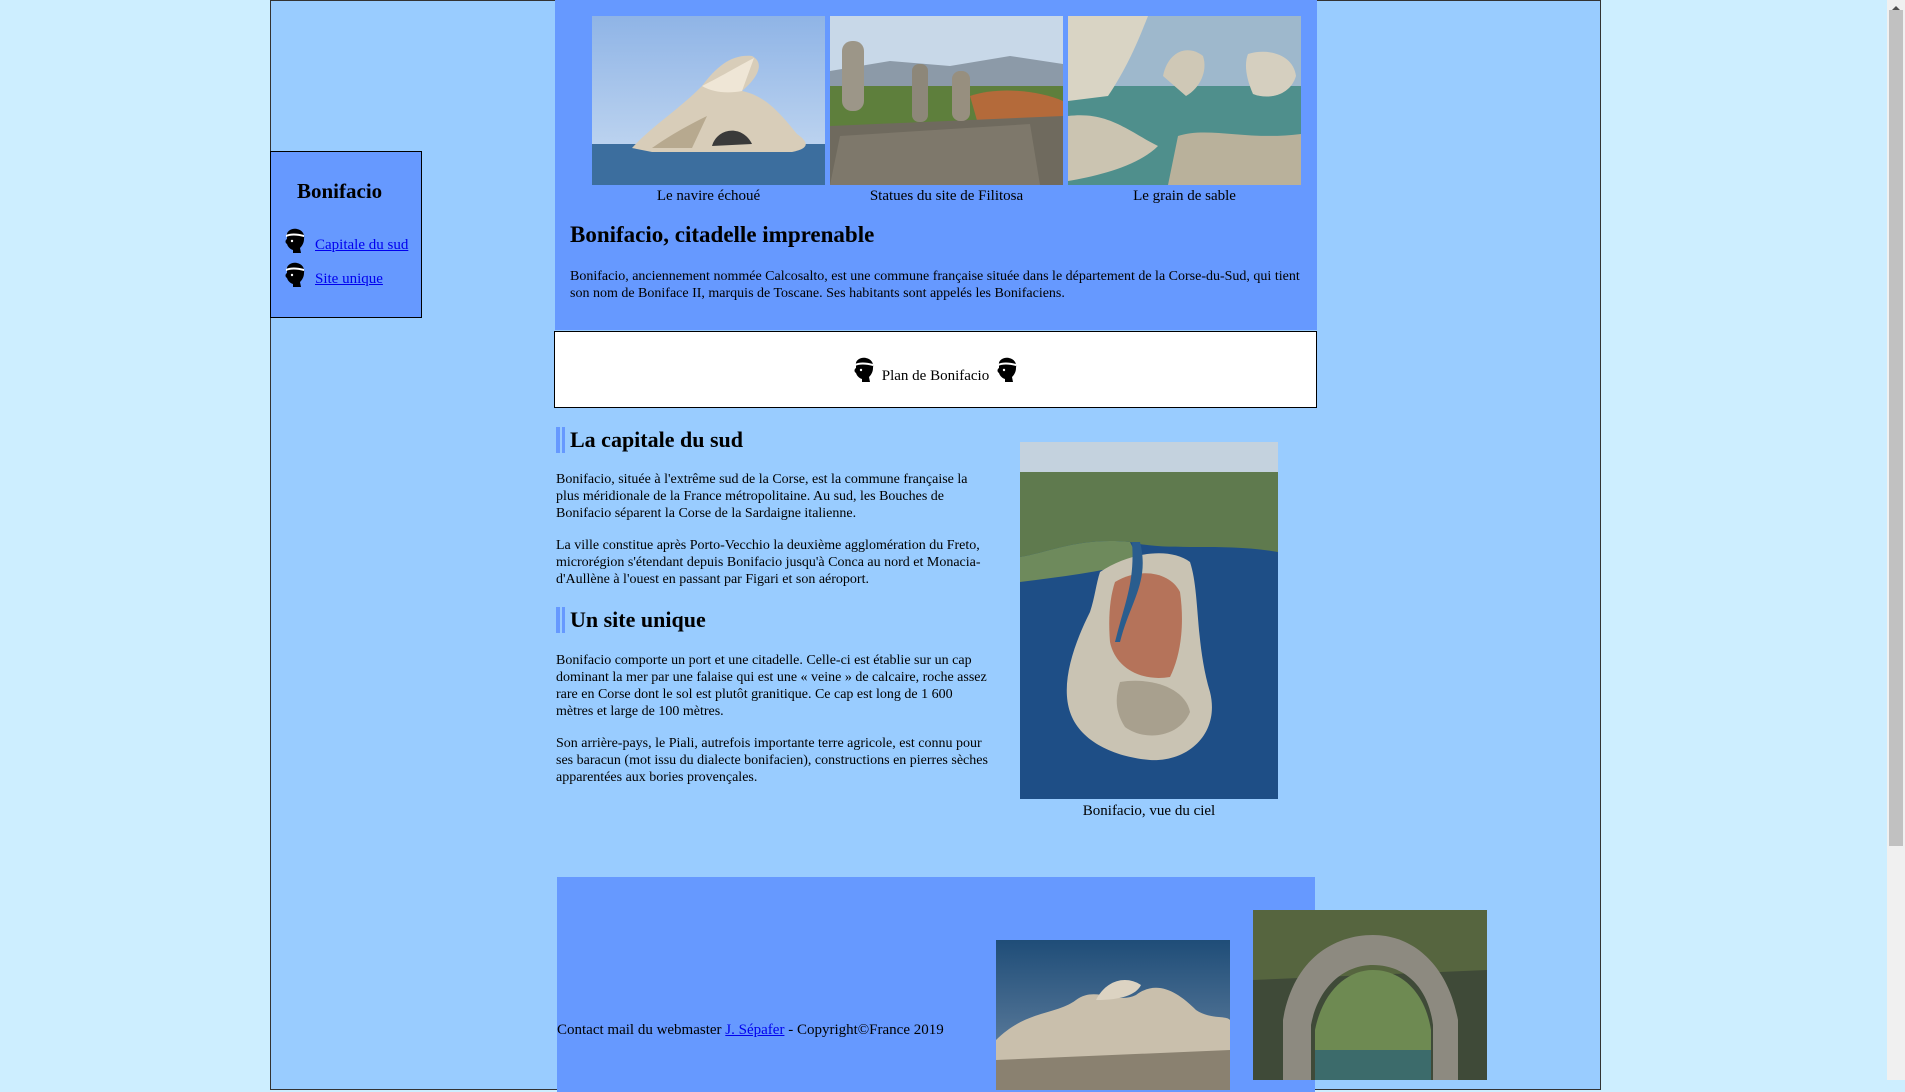 This screenshot has width=1905, height=1092. Describe the element at coordinates (708, 100) in the screenshot. I see `photo-navire-echoue` at that location.